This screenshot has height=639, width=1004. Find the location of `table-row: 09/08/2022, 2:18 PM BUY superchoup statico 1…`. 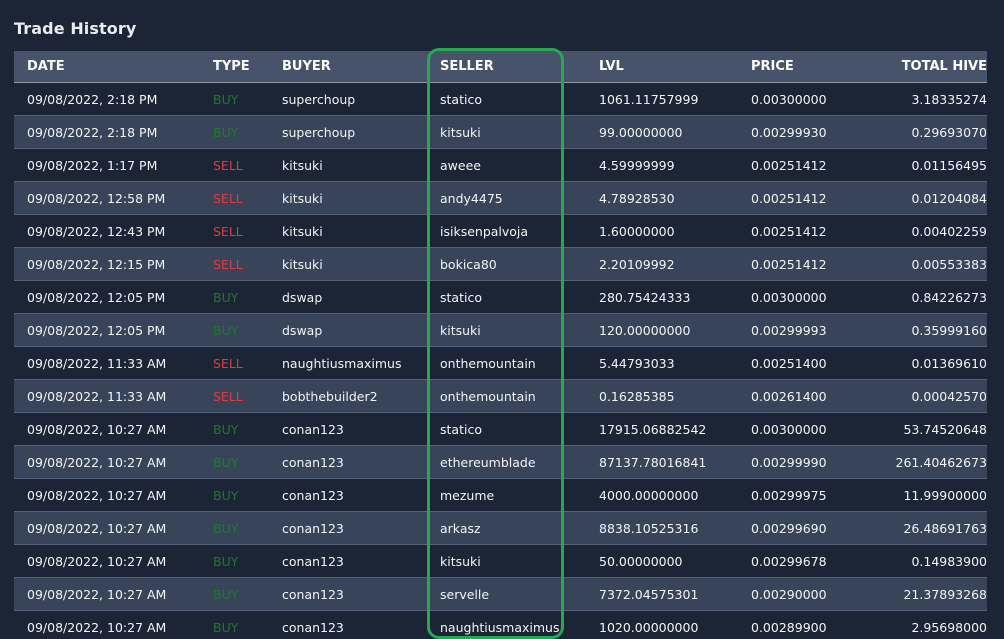

table-row: 09/08/2022, 2:18 PM BUY superchoup statico 1… is located at coordinates (500, 99).